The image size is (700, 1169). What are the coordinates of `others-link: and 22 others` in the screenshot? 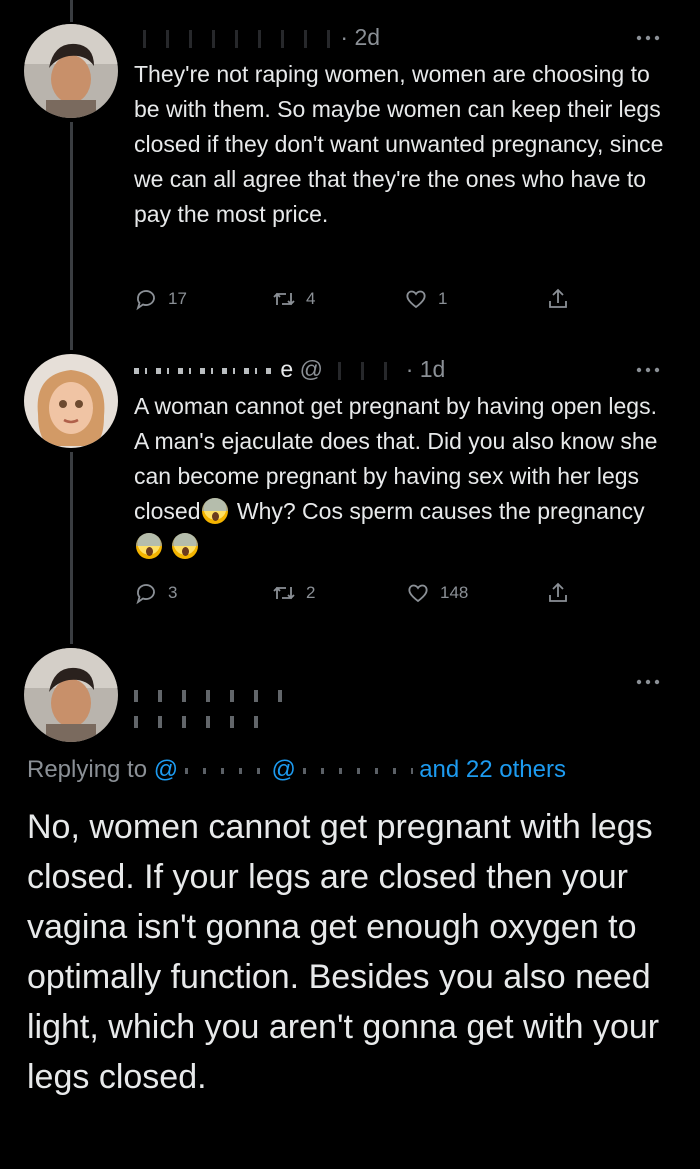 It's located at (492, 769).